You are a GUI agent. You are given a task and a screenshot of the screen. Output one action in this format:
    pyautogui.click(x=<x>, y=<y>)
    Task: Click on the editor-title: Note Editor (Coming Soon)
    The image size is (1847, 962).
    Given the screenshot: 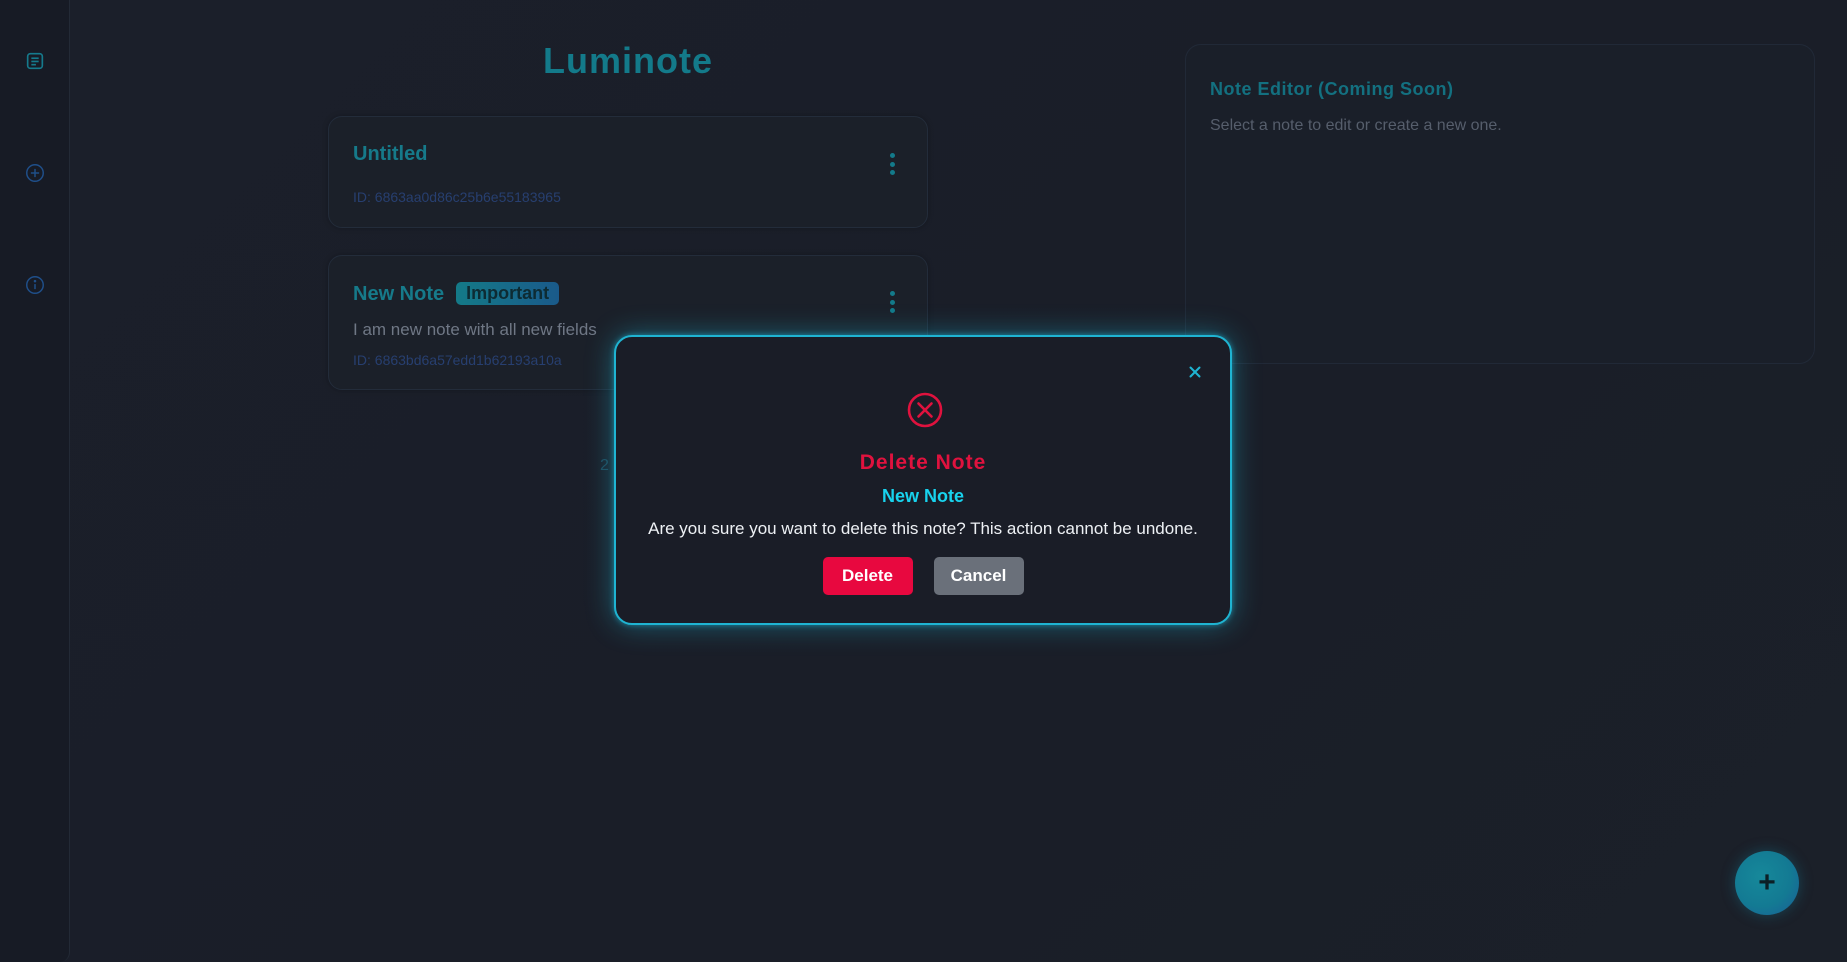 What is the action you would take?
    pyautogui.click(x=1332, y=89)
    